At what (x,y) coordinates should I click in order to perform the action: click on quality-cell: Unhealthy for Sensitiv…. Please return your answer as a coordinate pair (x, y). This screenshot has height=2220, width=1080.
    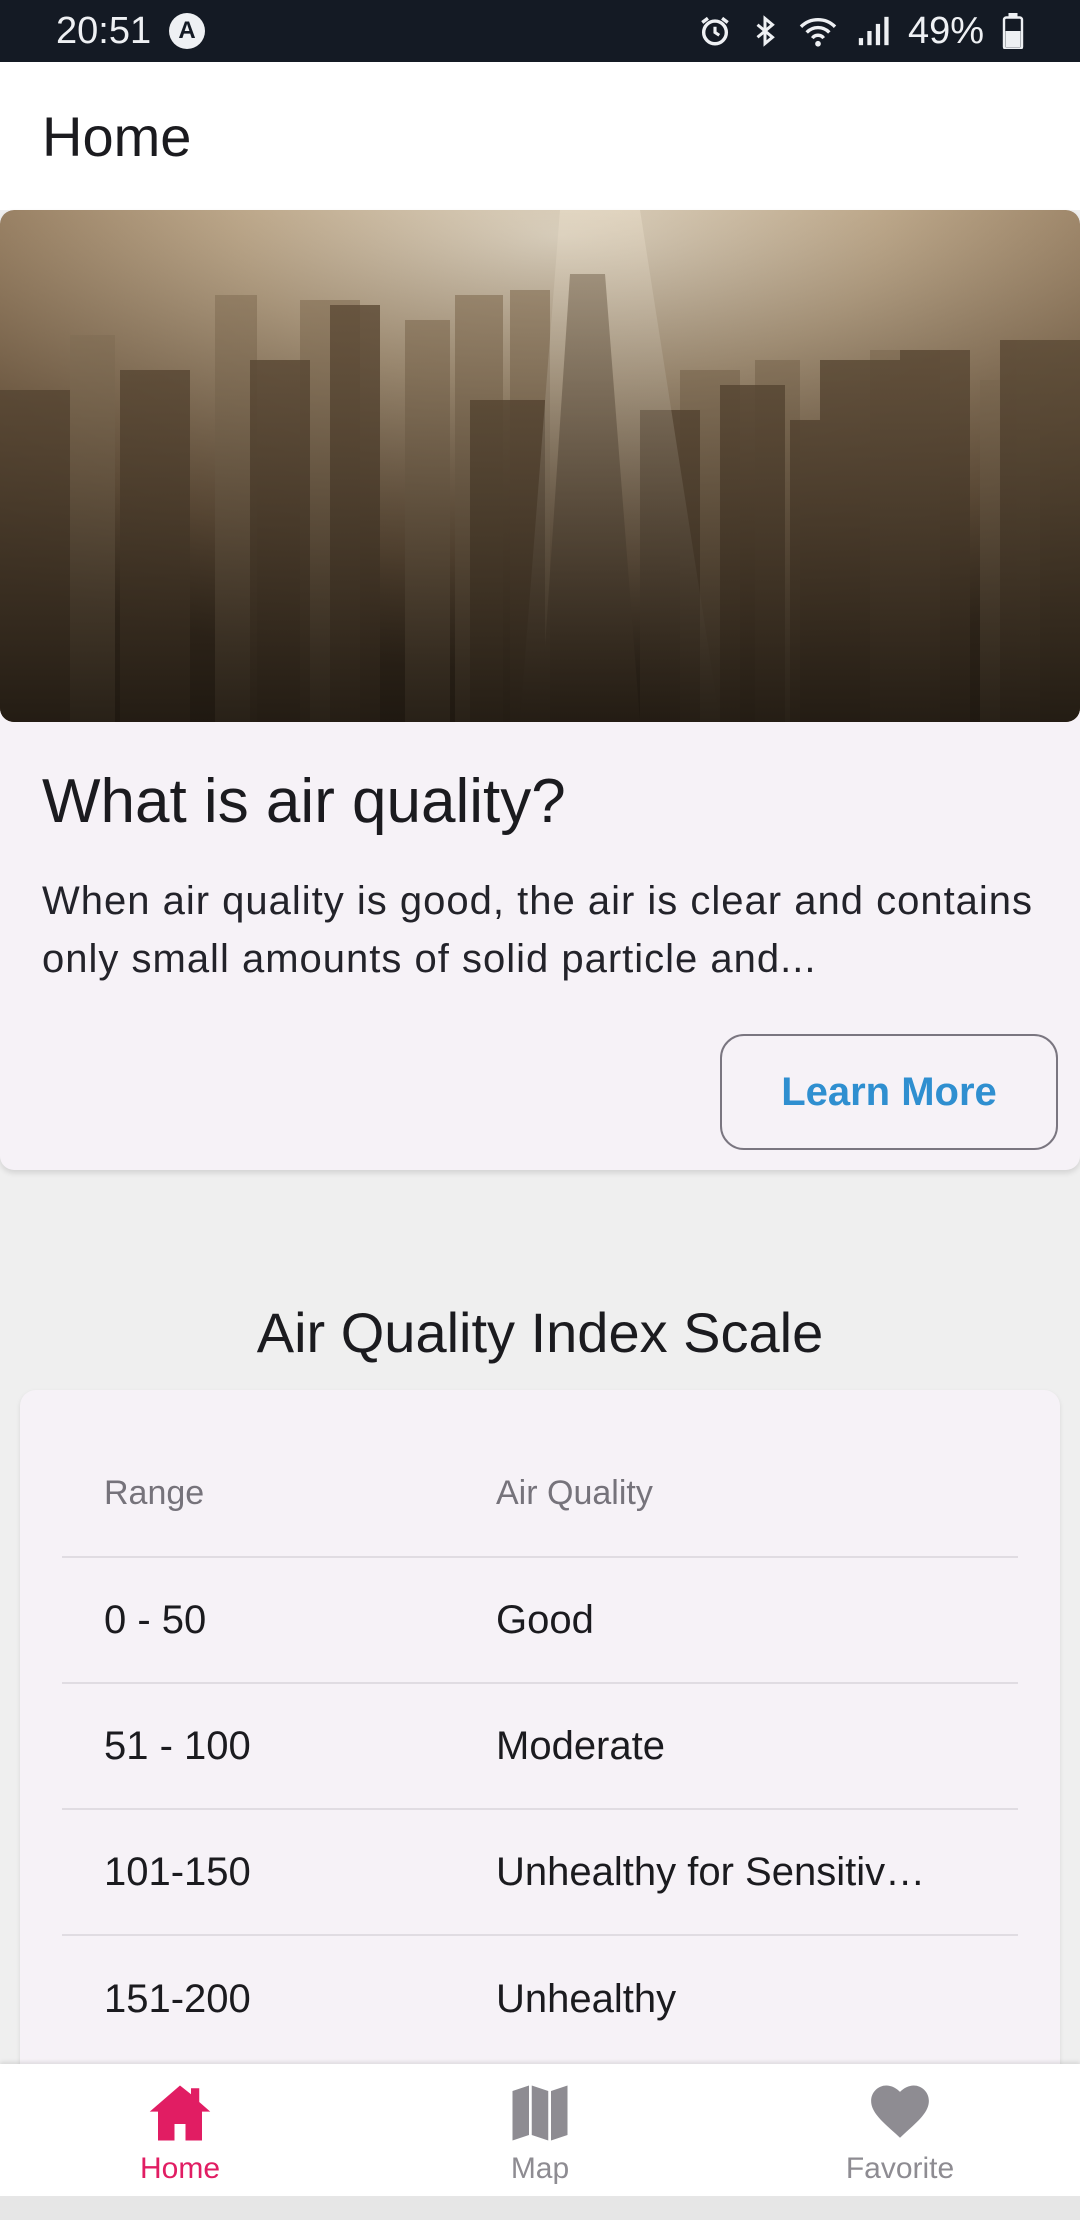
    Looking at the image, I should click on (711, 1871).